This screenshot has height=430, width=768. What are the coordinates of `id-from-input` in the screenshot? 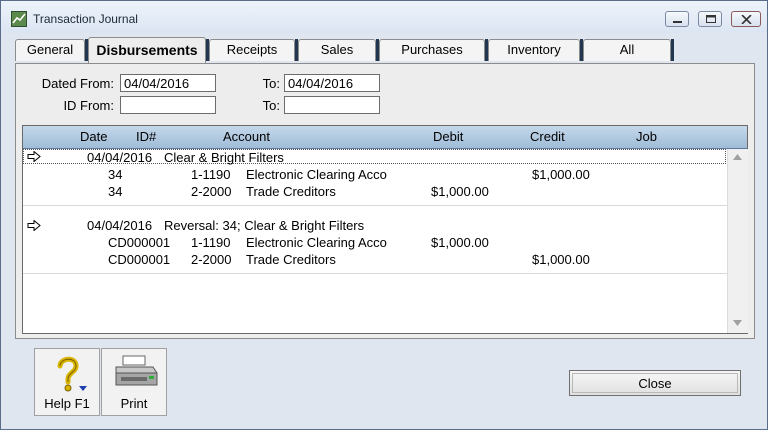 It's located at (168, 105).